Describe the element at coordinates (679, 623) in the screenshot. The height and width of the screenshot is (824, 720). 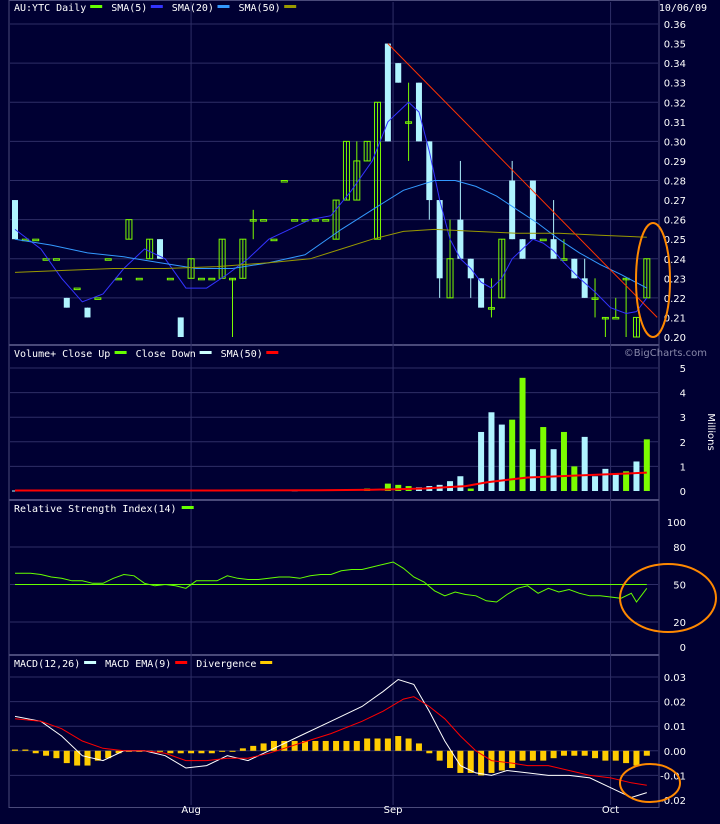
I see `y-tick-label: 20` at that location.